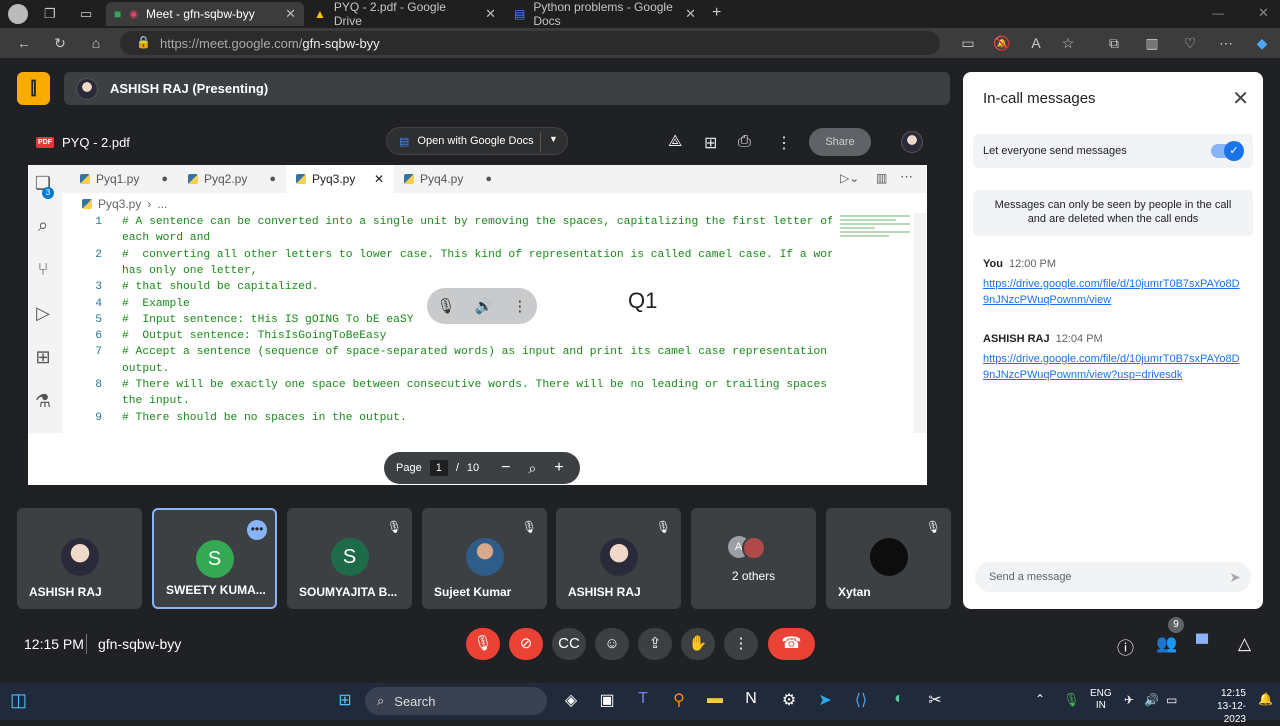  I want to click on minimap, so click(875, 229).